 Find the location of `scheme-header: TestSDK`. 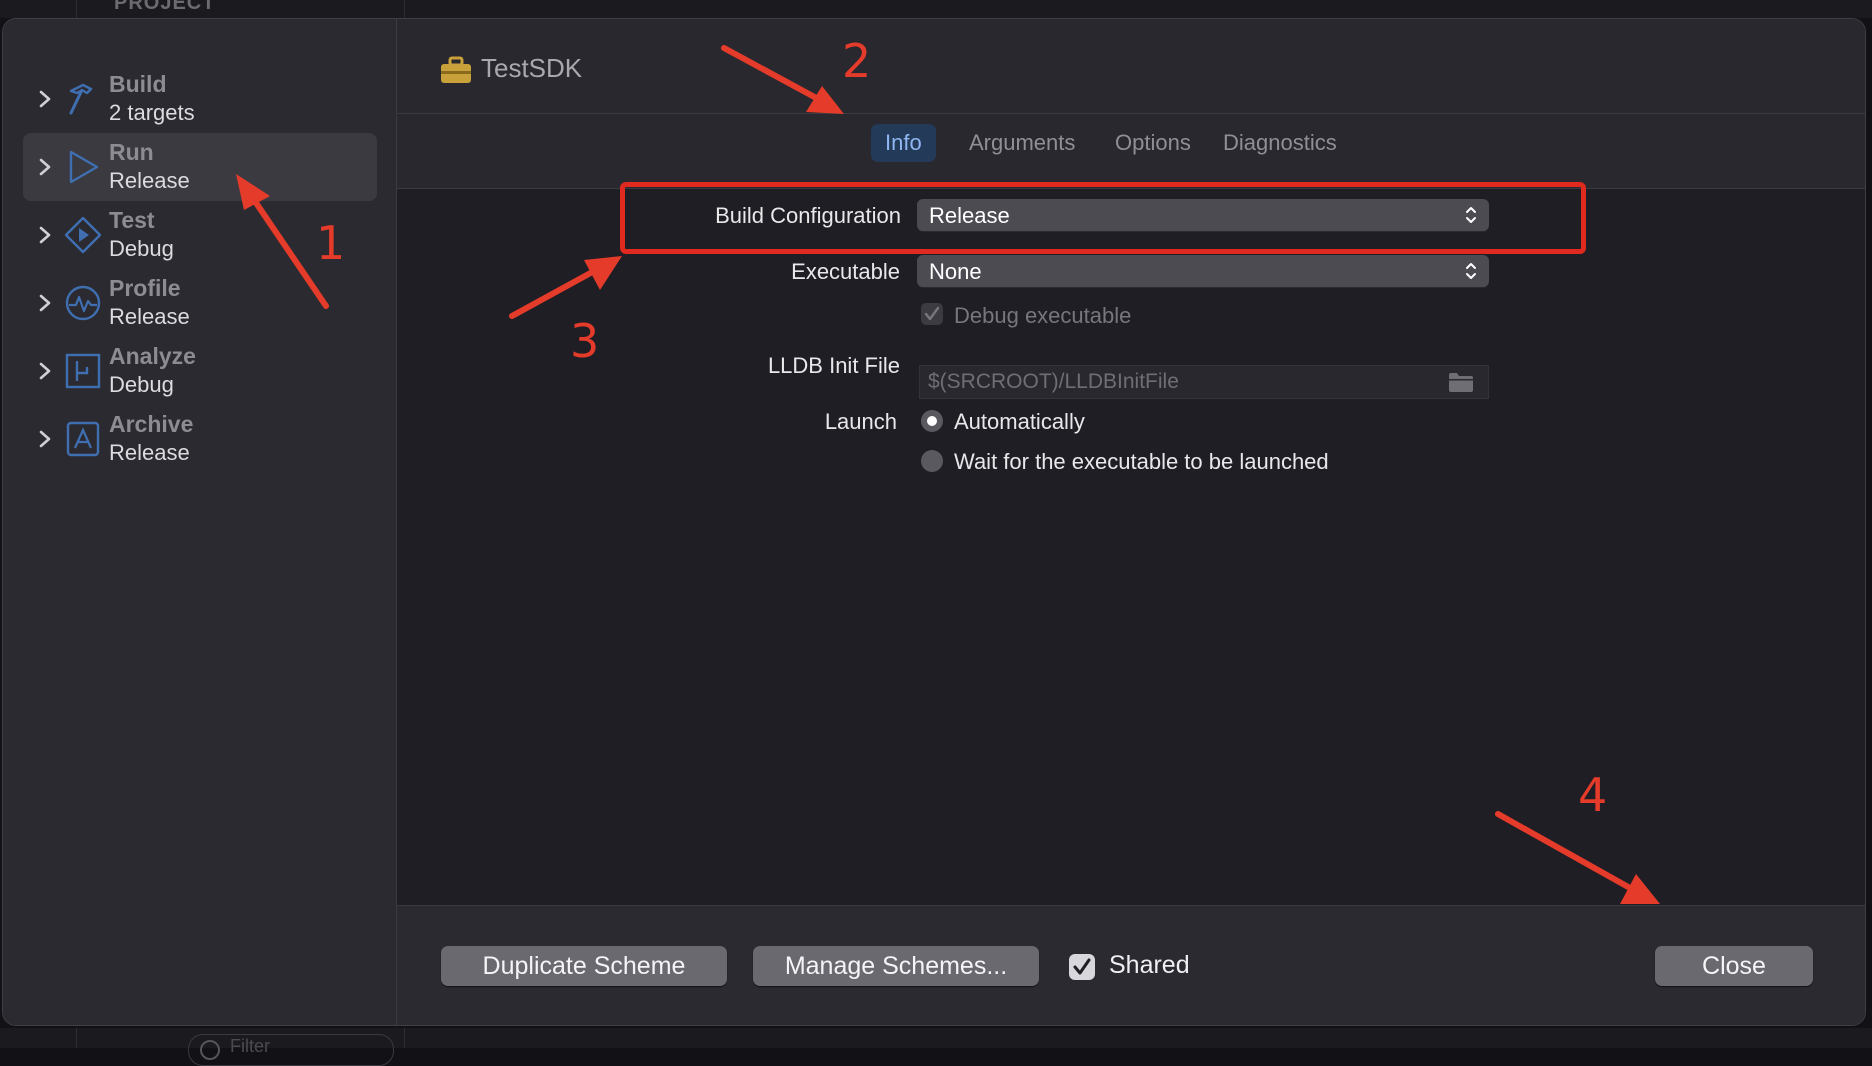

scheme-header: TestSDK is located at coordinates (1131, 66).